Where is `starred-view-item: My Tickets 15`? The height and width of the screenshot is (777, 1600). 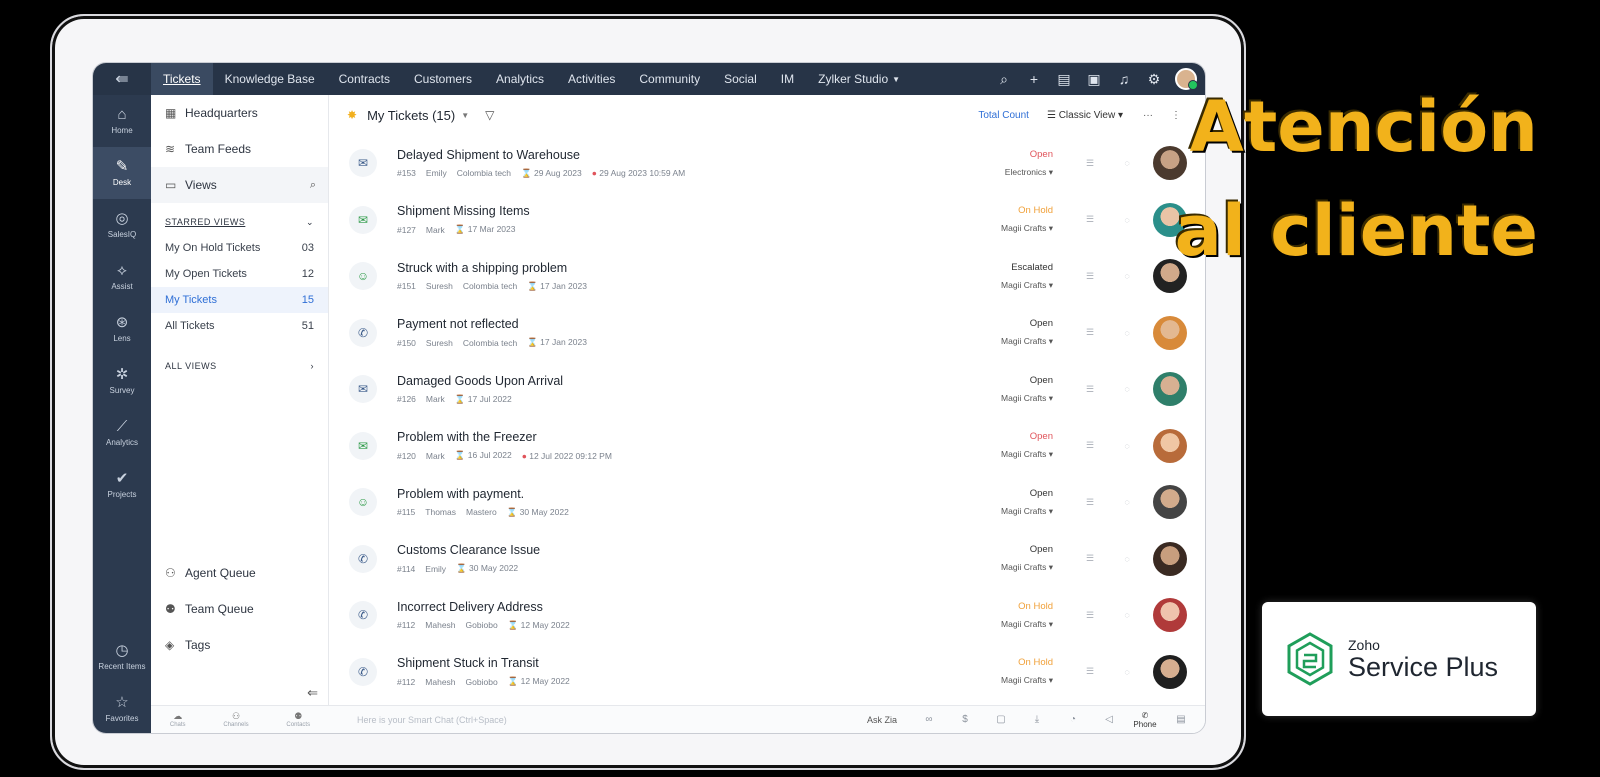
starred-view-item: My Tickets 15 is located at coordinates (239, 300).